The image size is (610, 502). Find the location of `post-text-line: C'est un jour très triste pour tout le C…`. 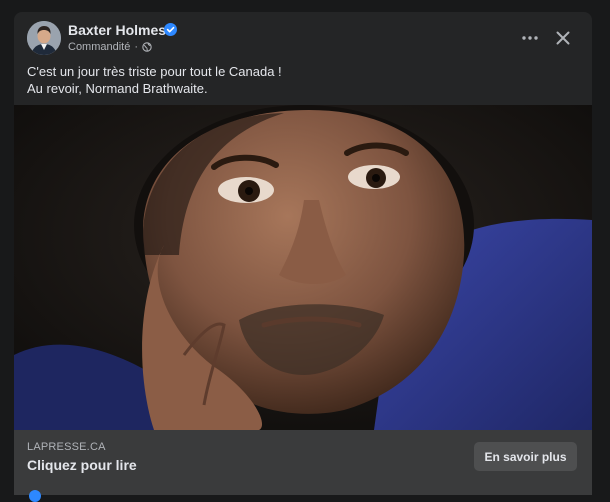

post-text-line: C'est un jour très triste pour tout le C… is located at coordinates (154, 71).